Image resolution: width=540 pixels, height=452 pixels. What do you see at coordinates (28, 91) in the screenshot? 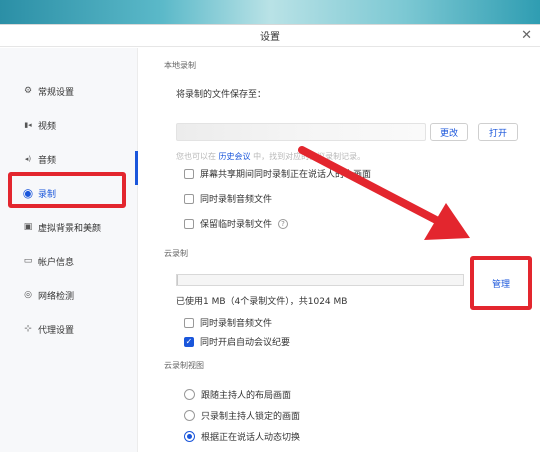
I see `gear-icon: ⚙` at bounding box center [28, 91].